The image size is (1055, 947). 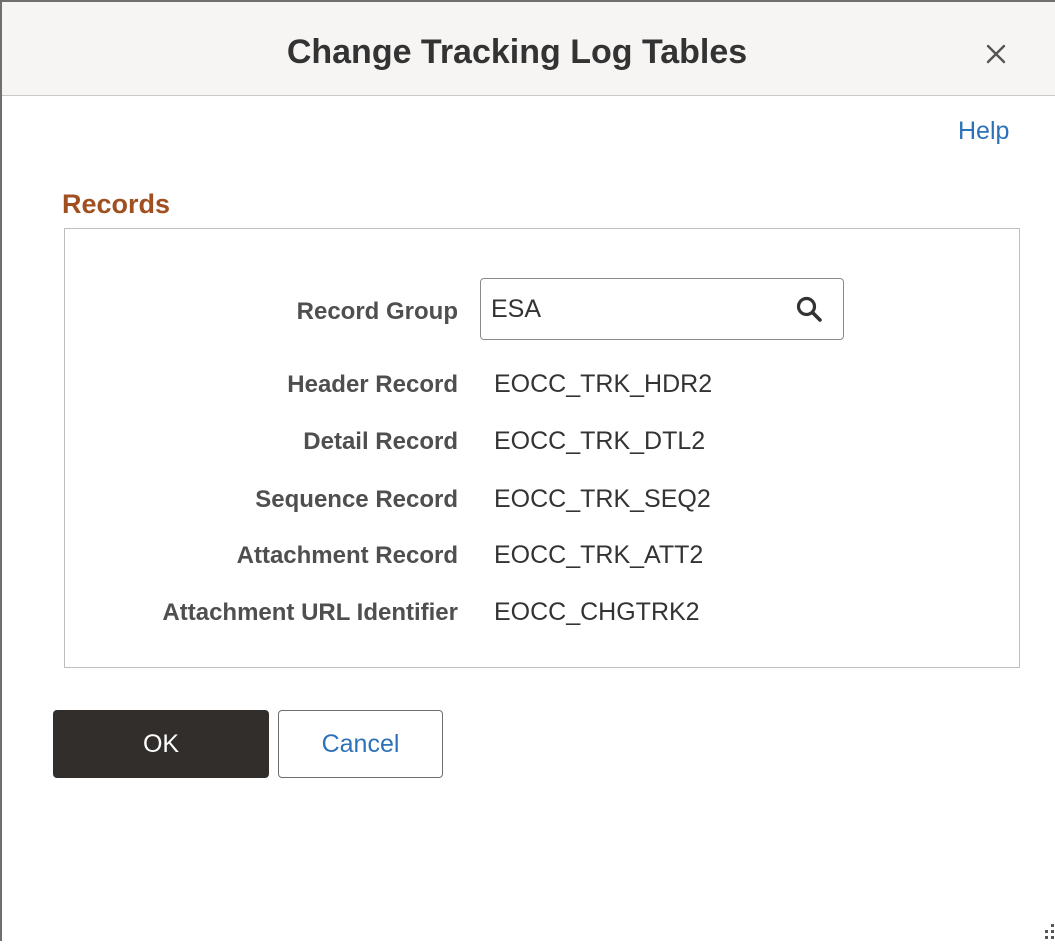 I want to click on dialog-title: Change Tracking Log Tables, so click(x=517, y=52).